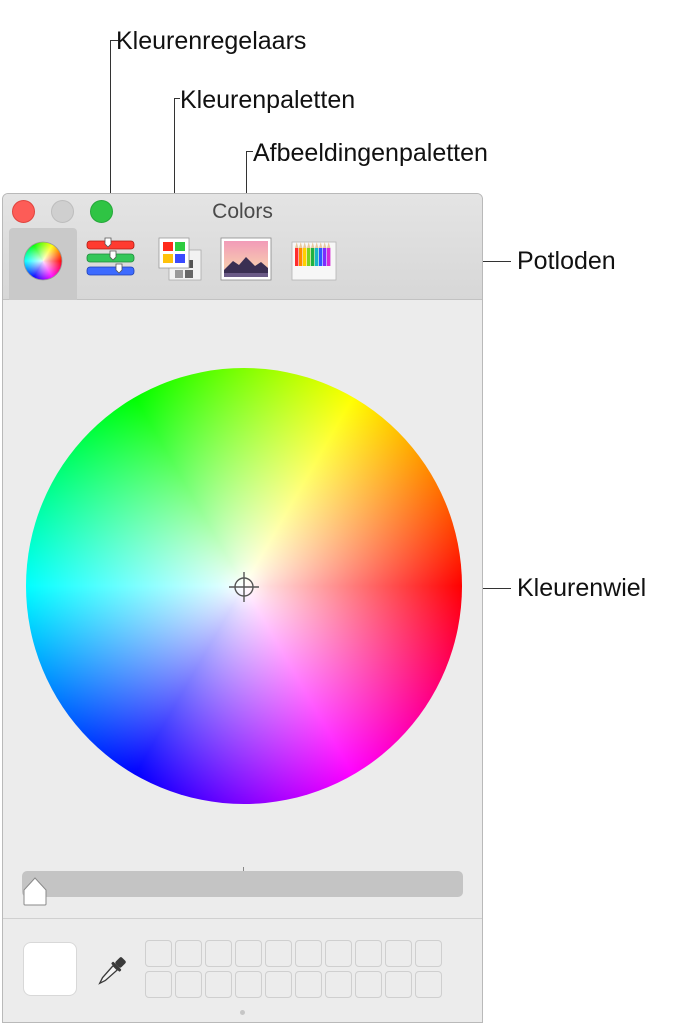 The height and width of the screenshot is (1024, 692). Describe the element at coordinates (43, 261) in the screenshot. I see `color-wheel-icon` at that location.